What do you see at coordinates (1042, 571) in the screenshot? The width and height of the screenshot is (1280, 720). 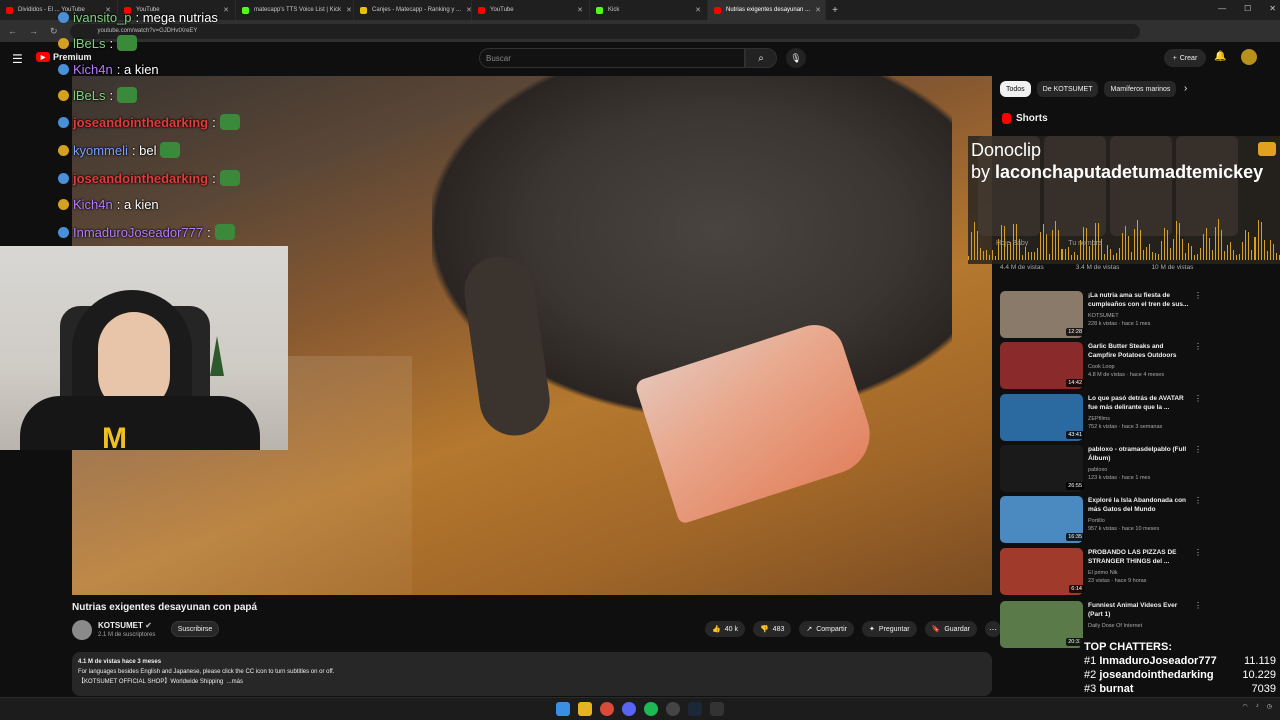 I see `video-thumbnail: 6:14` at bounding box center [1042, 571].